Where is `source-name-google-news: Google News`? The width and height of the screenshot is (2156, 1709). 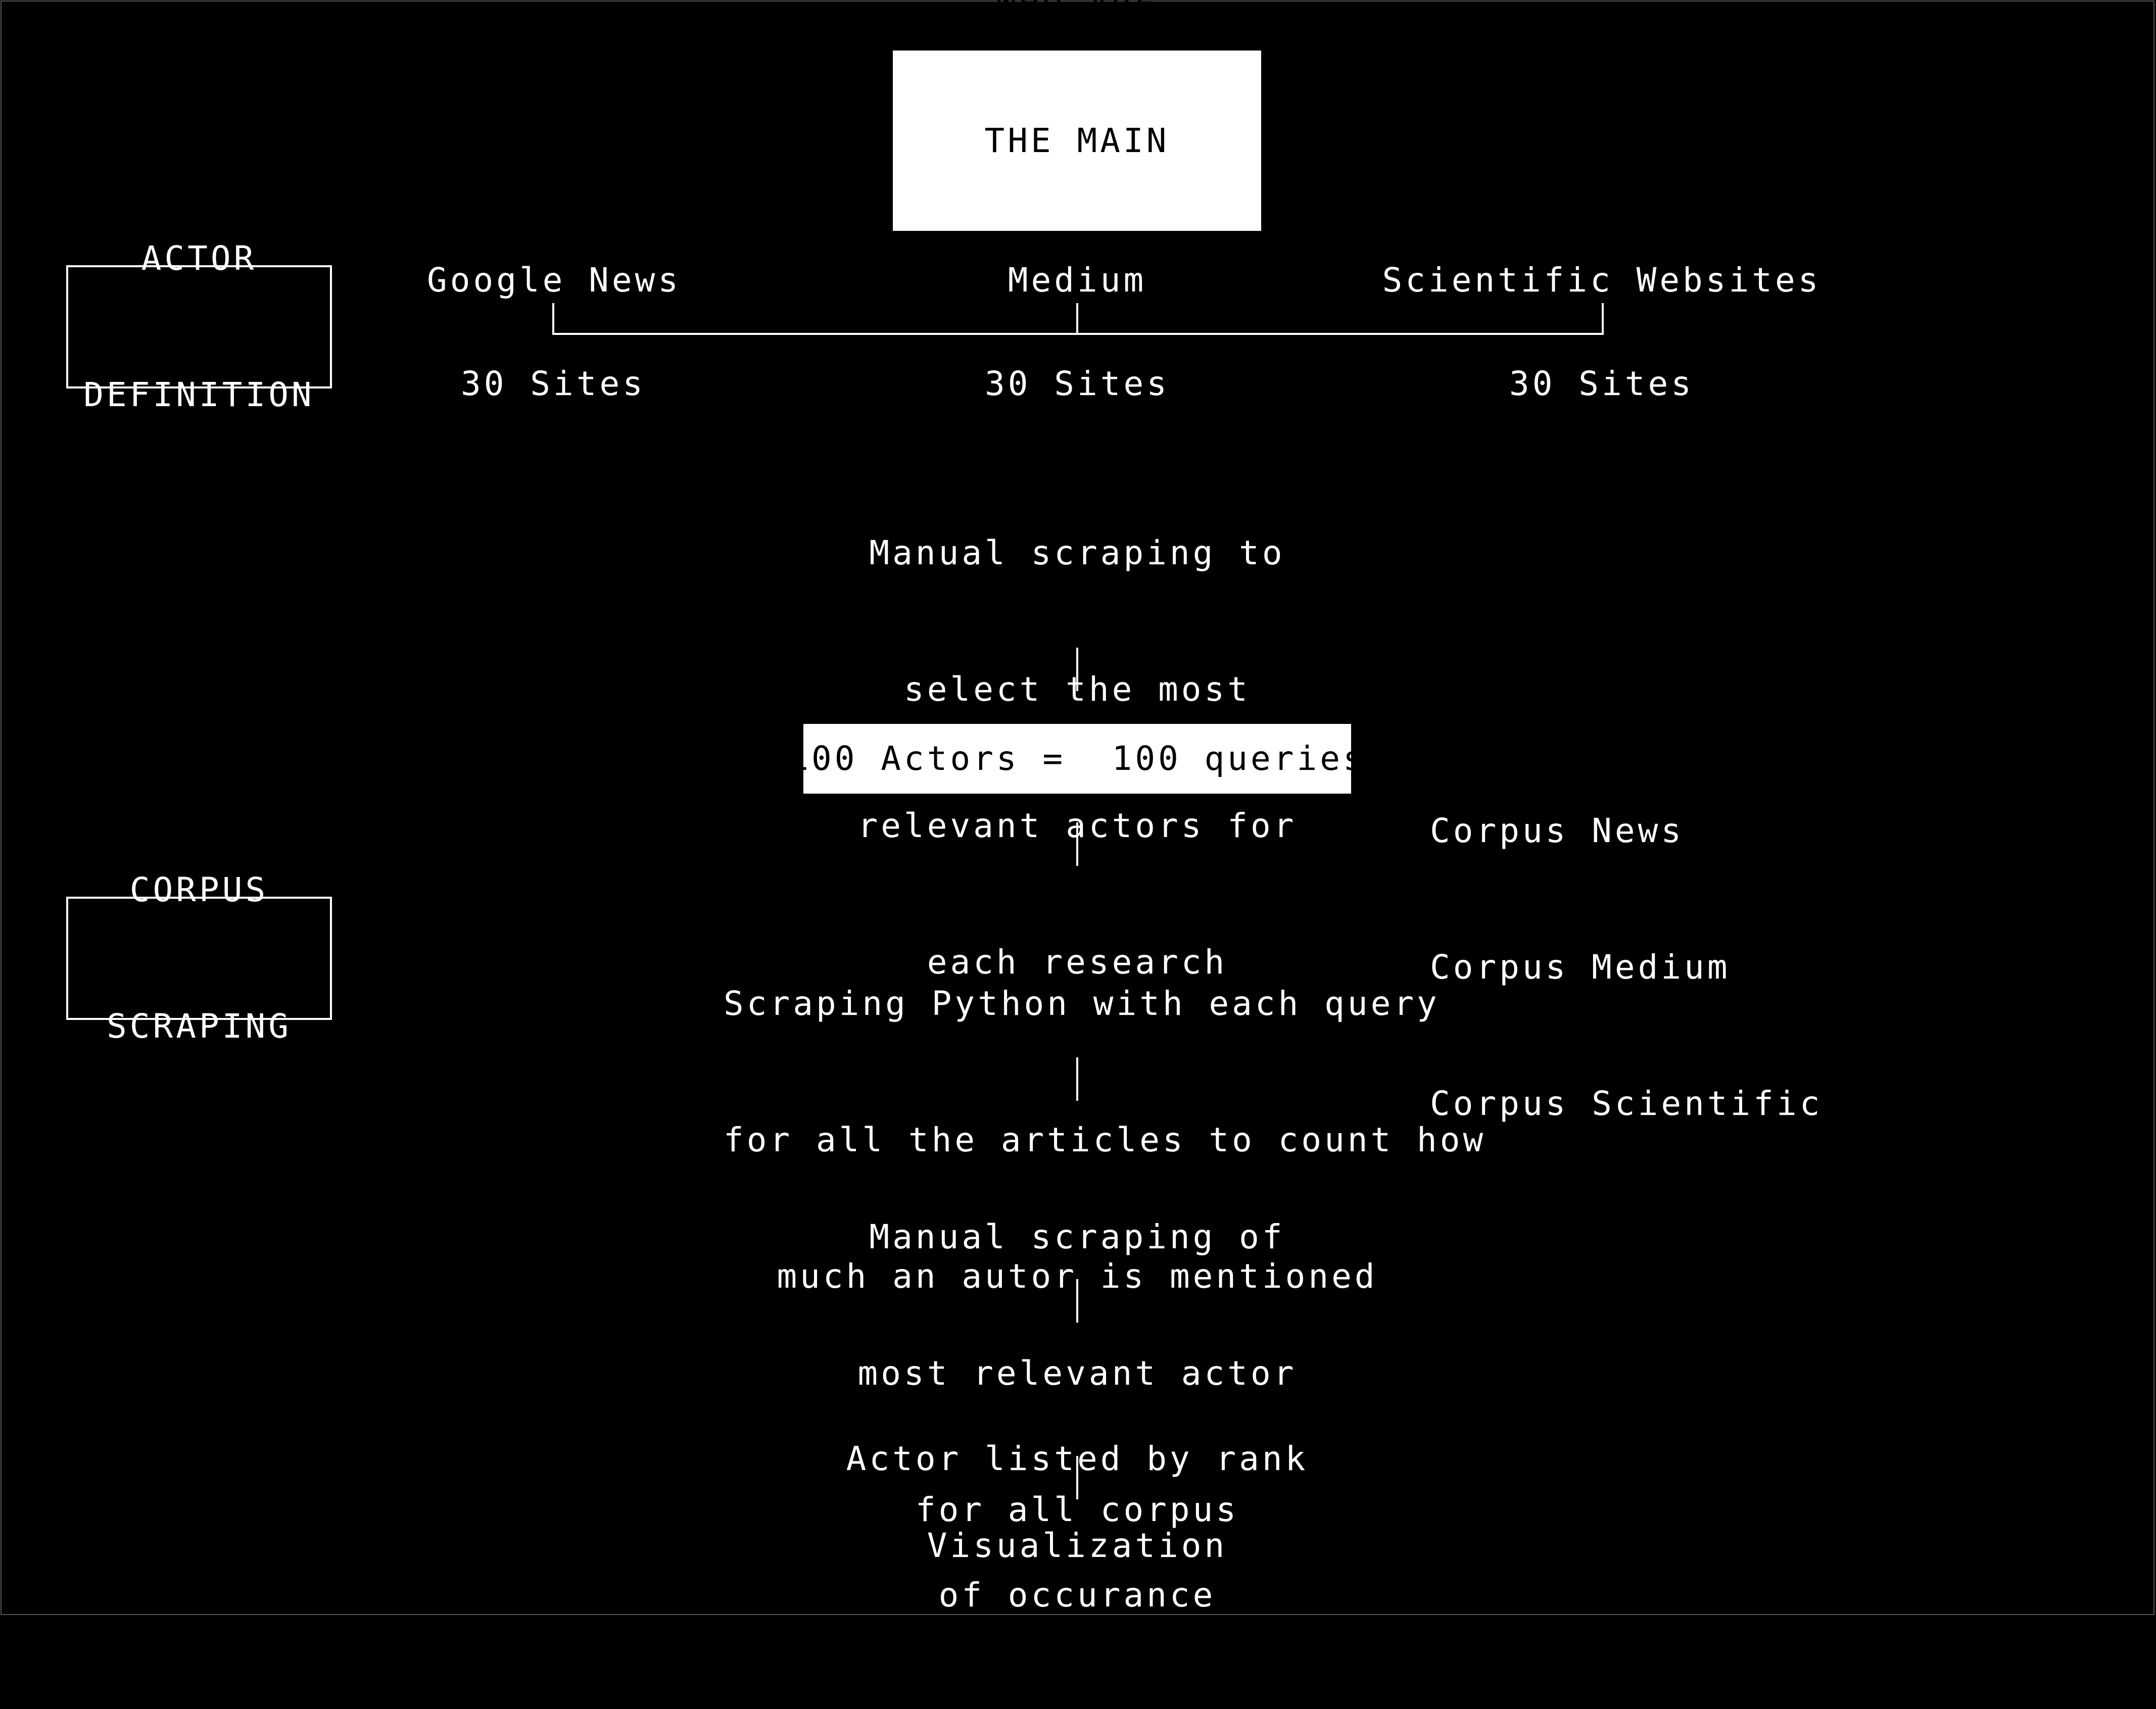 source-name-google-news: Google News is located at coordinates (554, 280).